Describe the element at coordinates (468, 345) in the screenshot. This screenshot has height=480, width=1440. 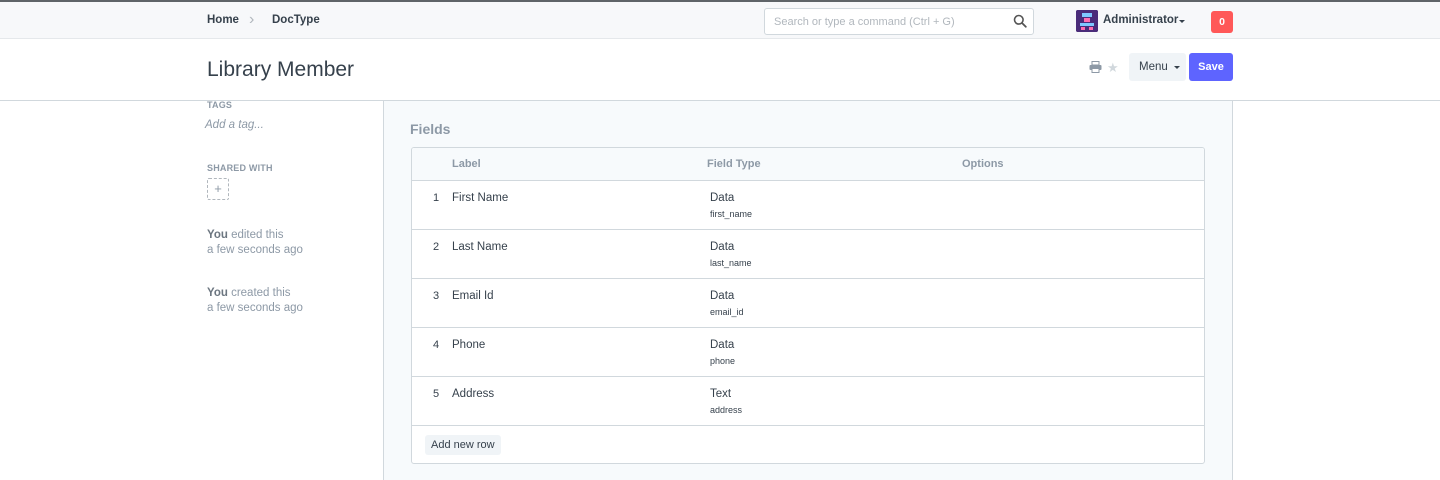
I see `row-label: Phone` at that location.